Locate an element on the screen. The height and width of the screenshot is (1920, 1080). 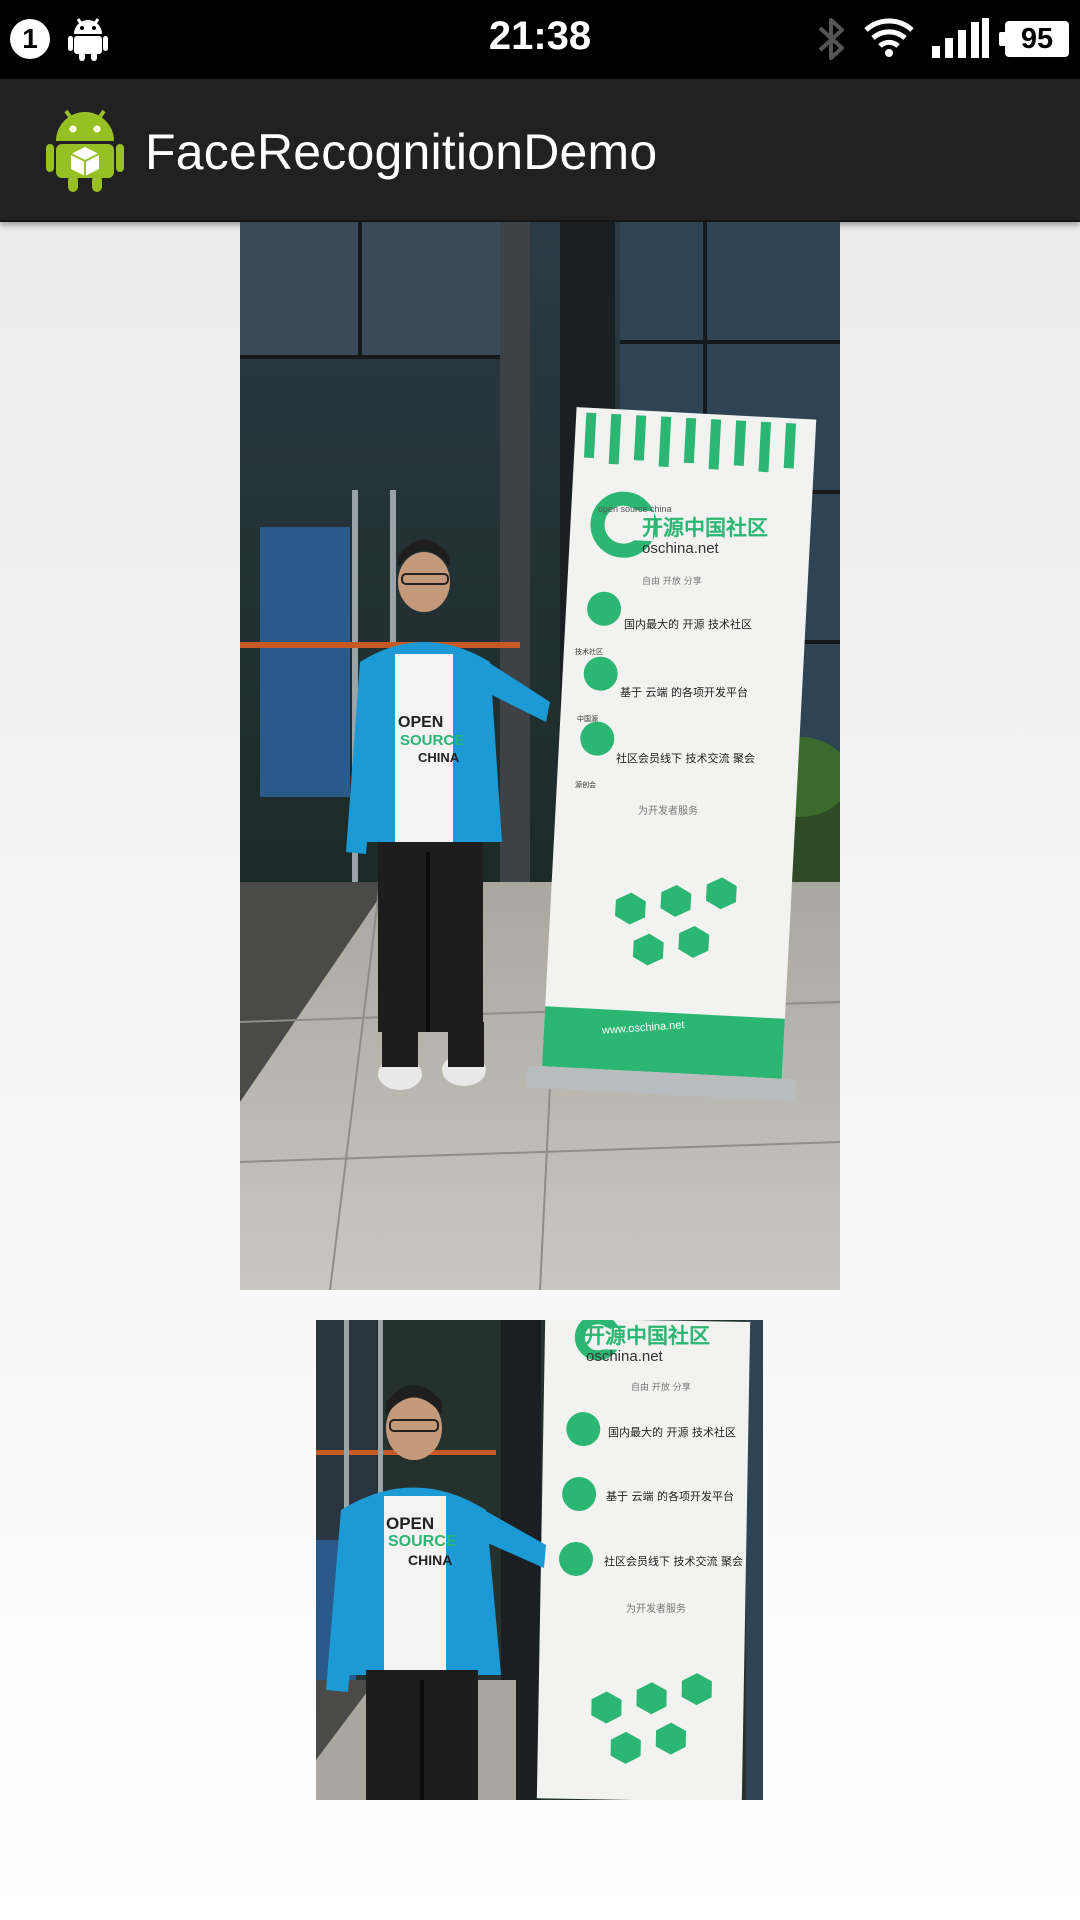
face-banner-tagline: 自由 开放 分享 is located at coordinates (661, 1388).